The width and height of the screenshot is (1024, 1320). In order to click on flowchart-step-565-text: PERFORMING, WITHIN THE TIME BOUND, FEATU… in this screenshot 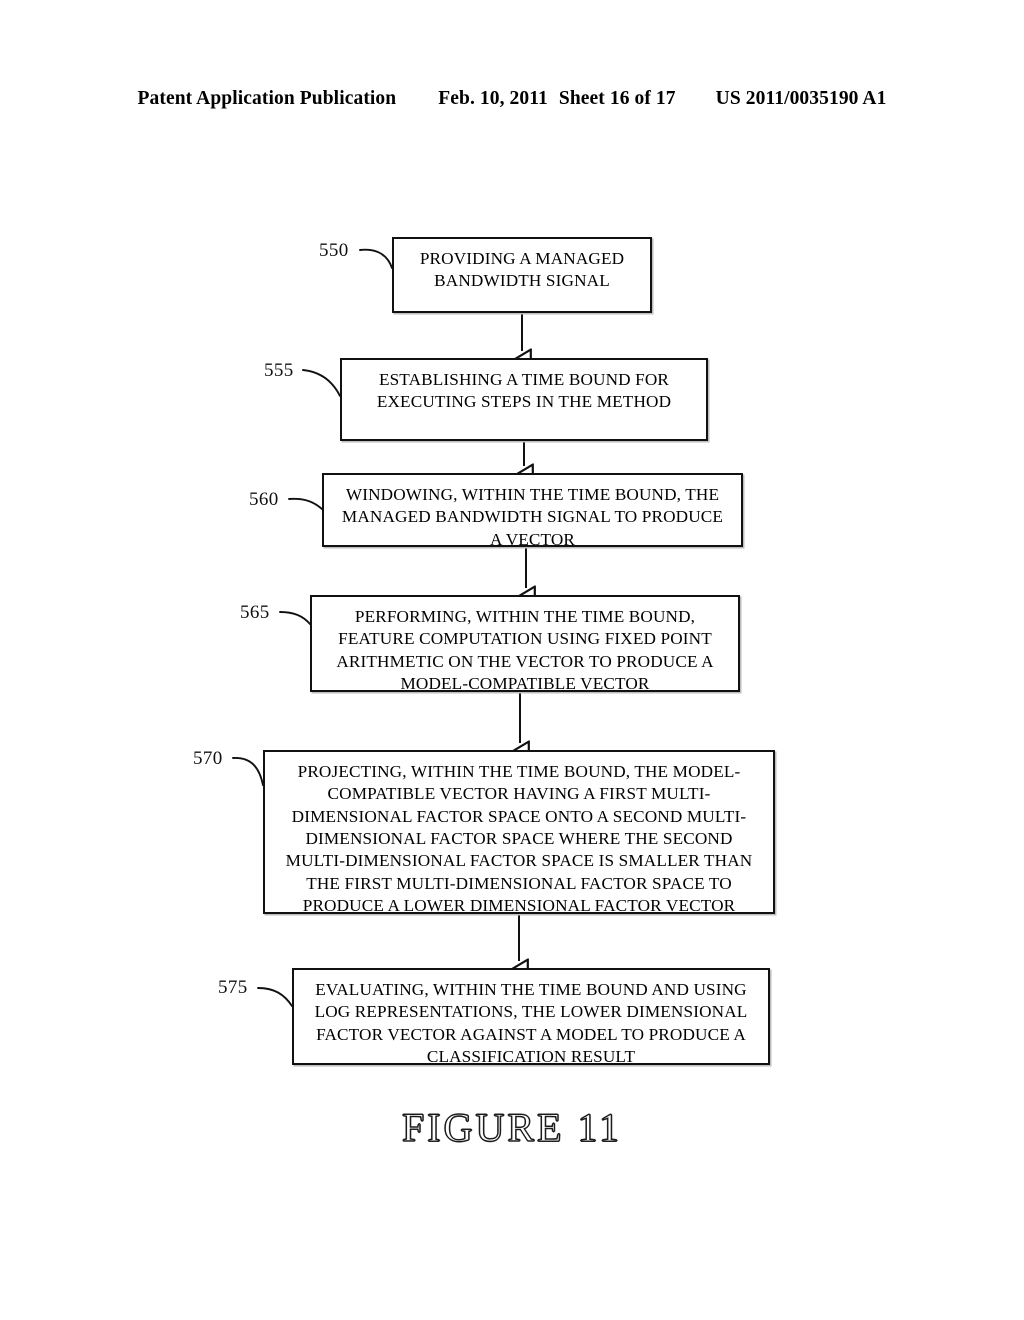, I will do `click(525, 650)`.